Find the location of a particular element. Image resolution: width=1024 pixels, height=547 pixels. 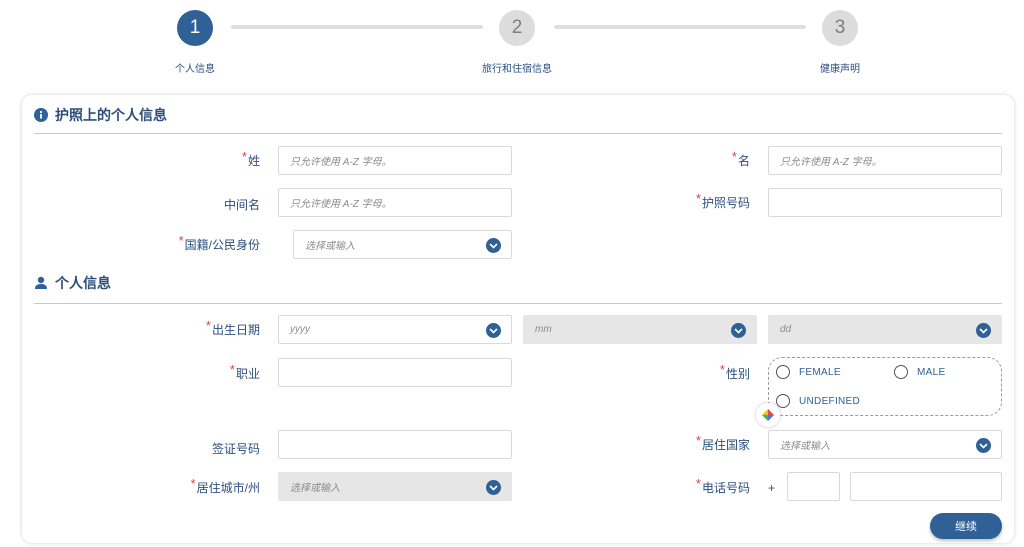

personal-section-title: 个人信息 is located at coordinates (72, 283).